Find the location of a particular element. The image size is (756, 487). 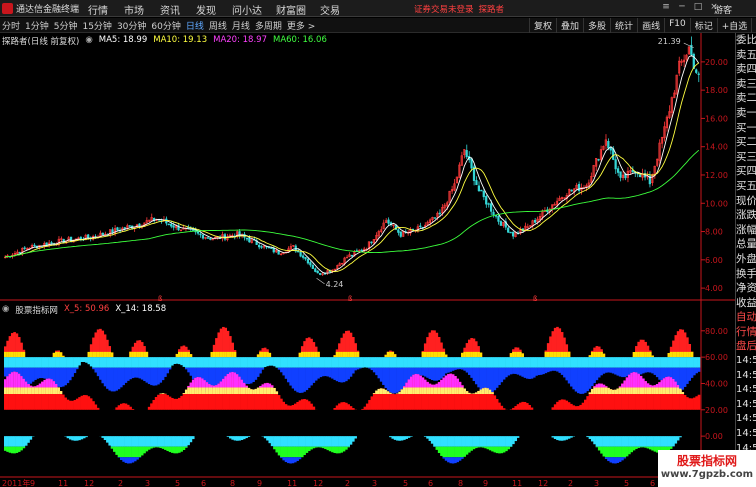

period-tab: 分时 is located at coordinates (11, 25).